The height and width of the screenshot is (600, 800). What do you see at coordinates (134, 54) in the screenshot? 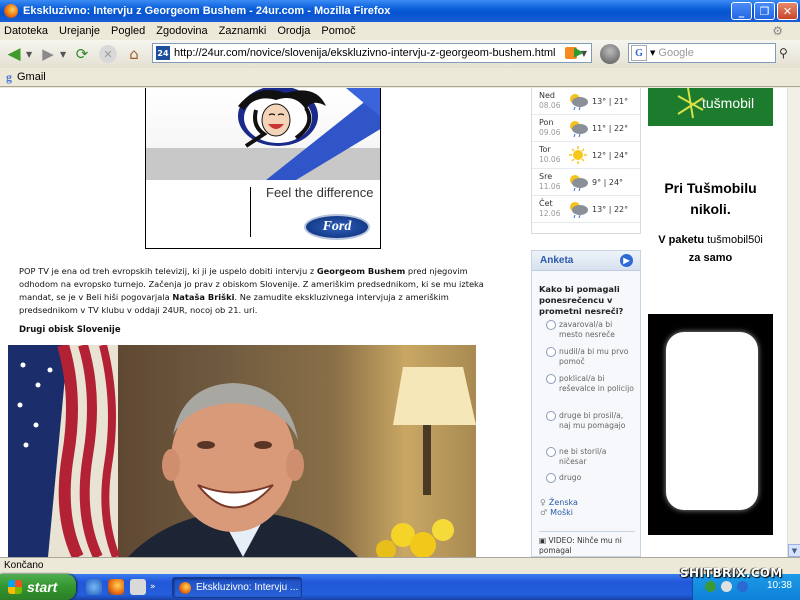
I see `home-button: ⌂` at bounding box center [134, 54].